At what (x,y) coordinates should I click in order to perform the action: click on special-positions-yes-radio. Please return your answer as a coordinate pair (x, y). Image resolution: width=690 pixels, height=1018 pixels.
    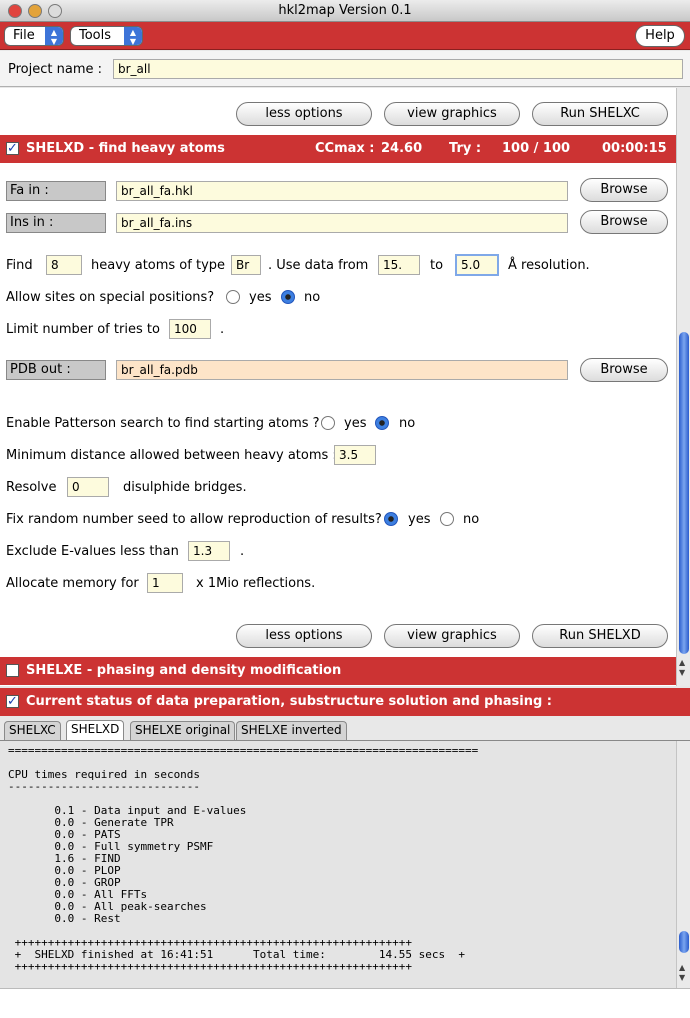
    Looking at the image, I should click on (233, 297).